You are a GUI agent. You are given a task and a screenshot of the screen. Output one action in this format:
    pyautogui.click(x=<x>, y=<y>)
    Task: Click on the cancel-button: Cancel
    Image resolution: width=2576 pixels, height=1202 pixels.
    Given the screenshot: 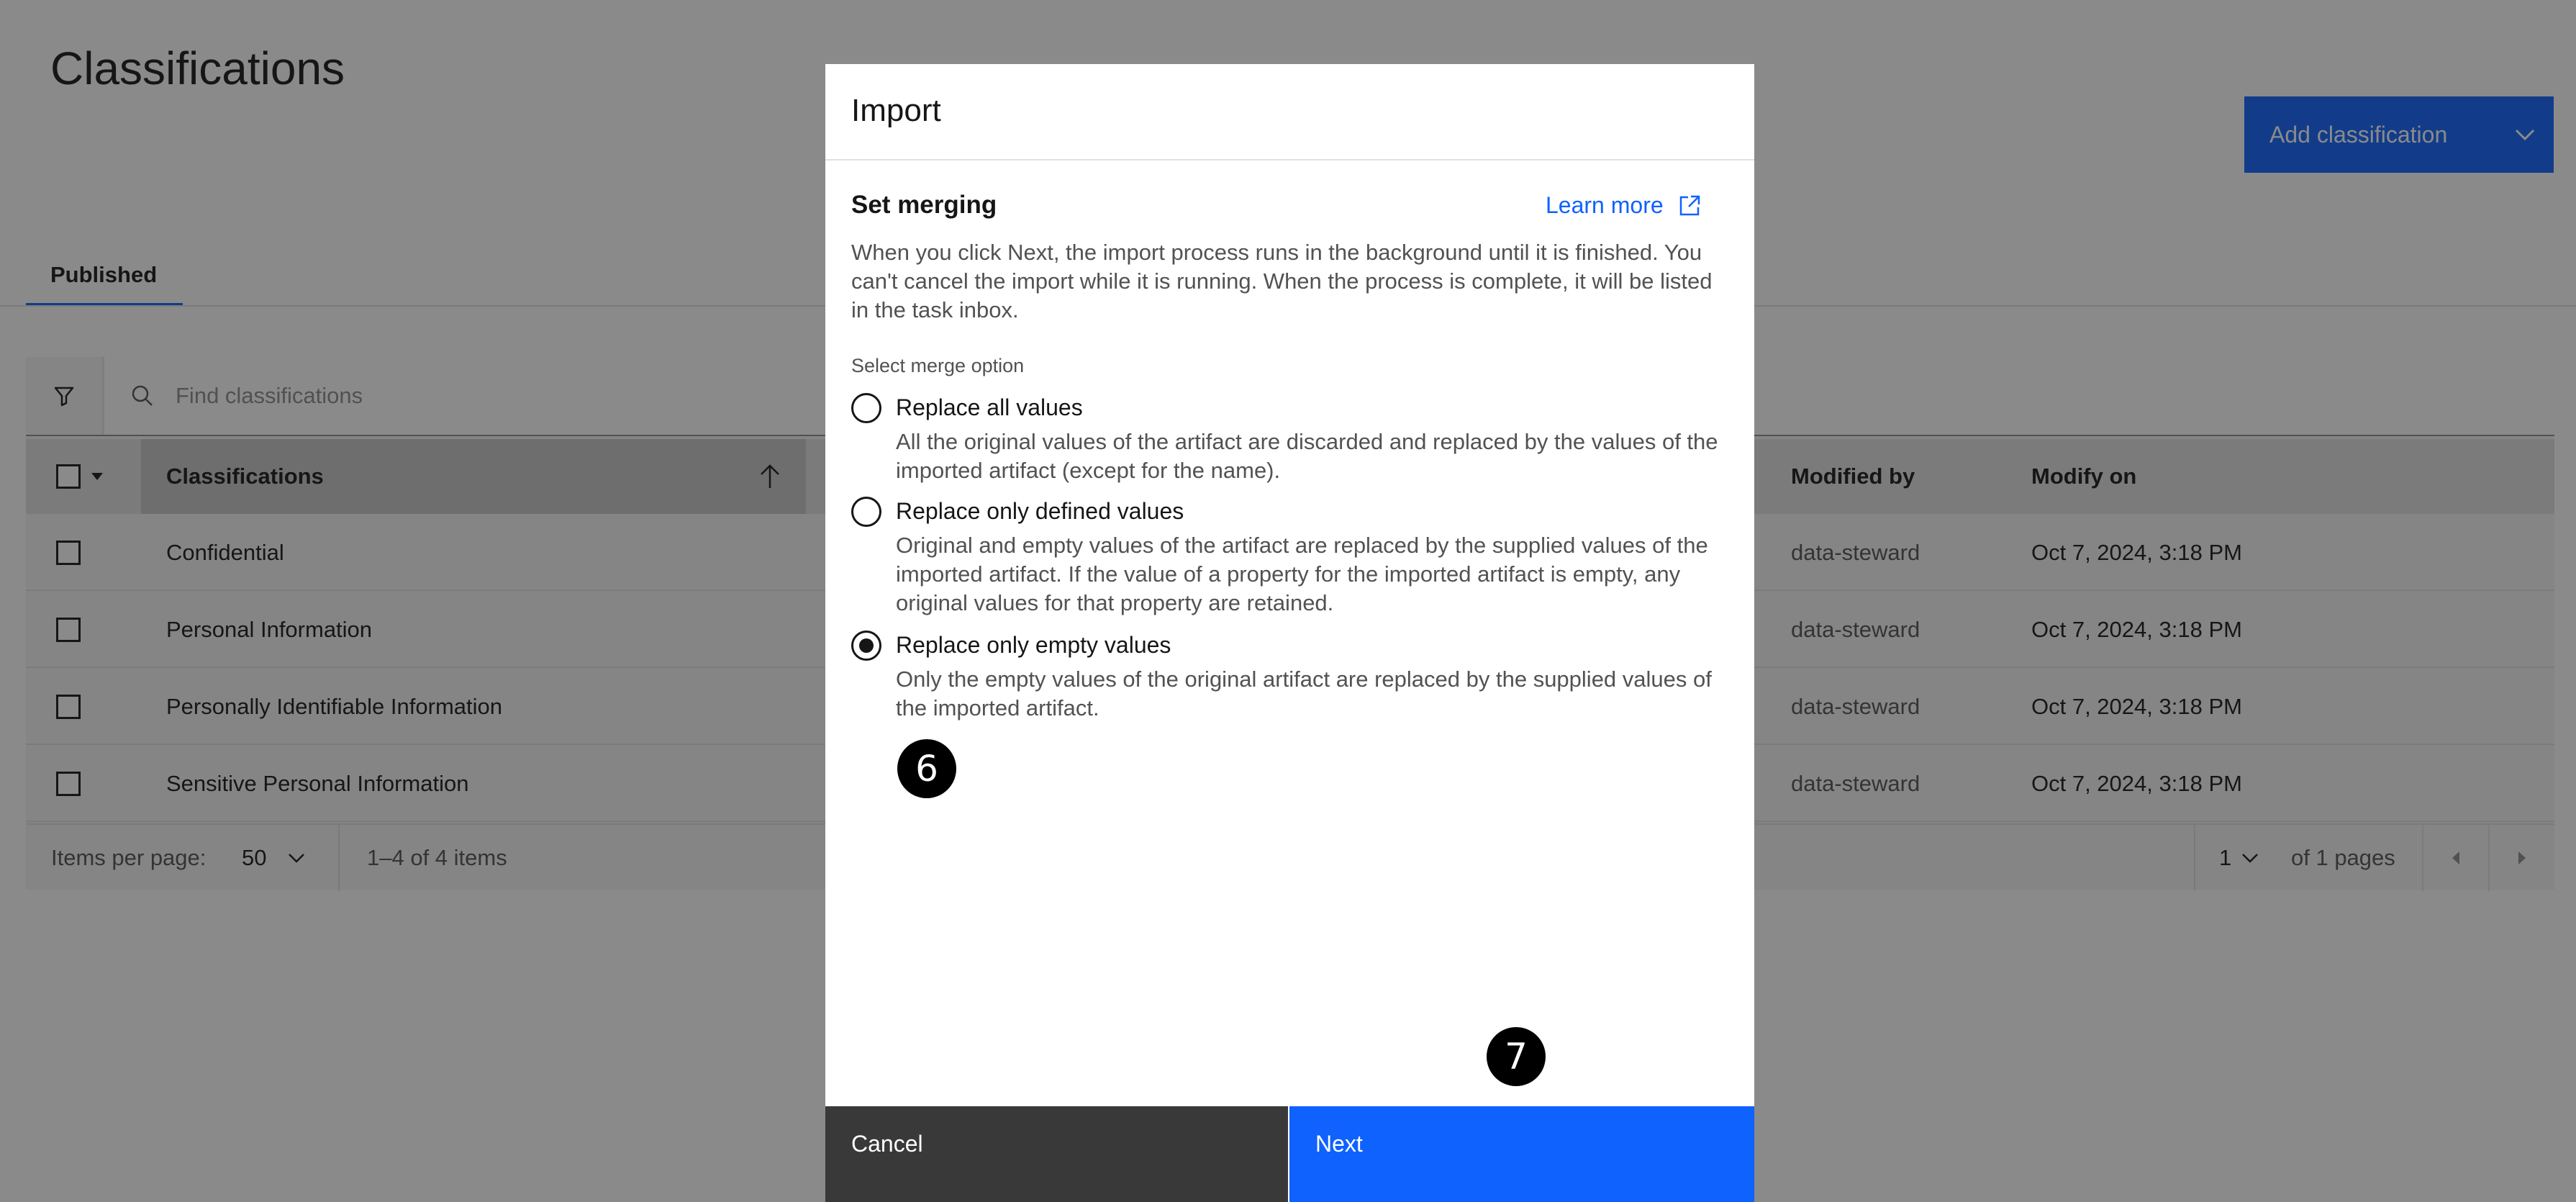 What is the action you would take?
    pyautogui.click(x=1056, y=1154)
    